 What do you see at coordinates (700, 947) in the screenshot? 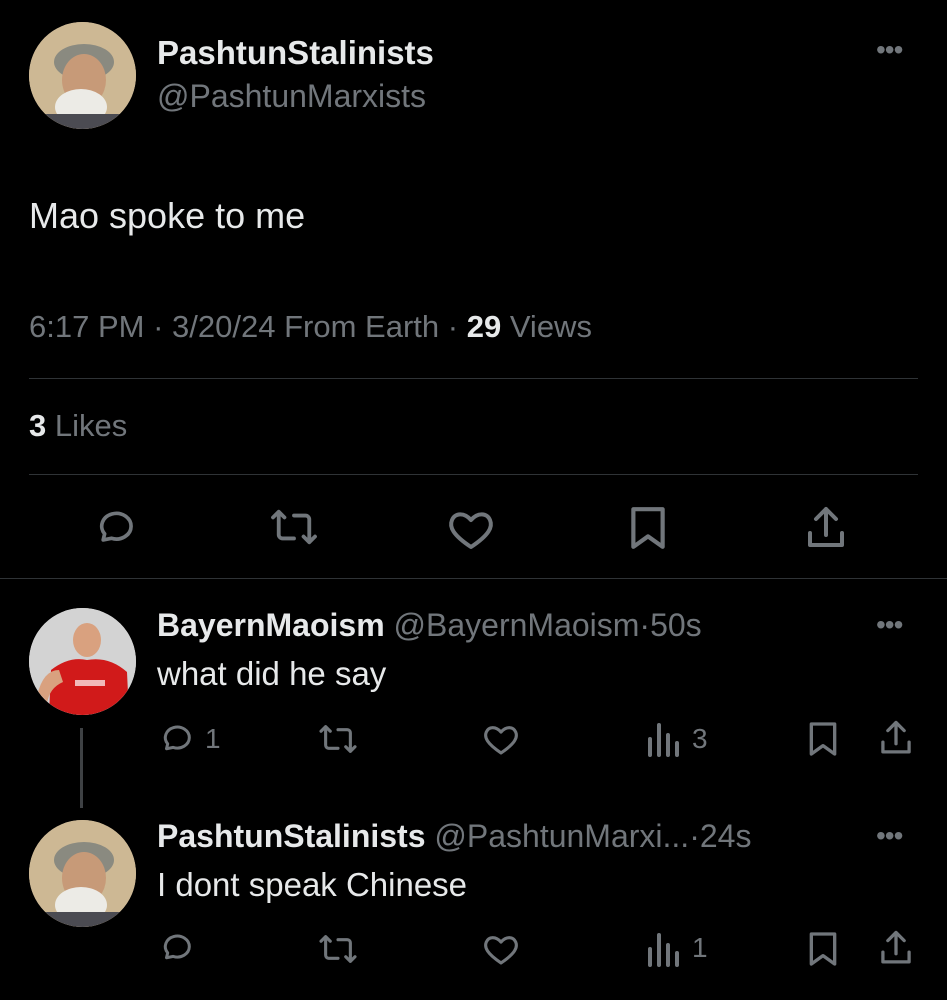
I see `views-count: 1` at bounding box center [700, 947].